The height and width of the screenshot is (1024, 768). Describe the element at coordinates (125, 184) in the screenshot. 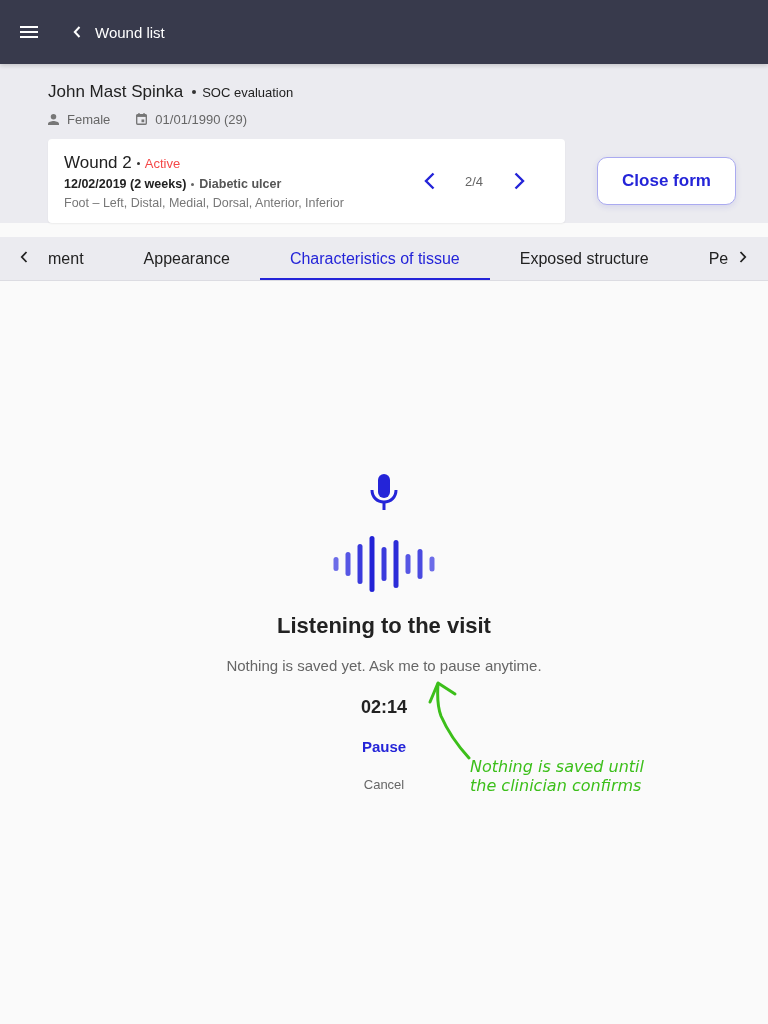

I see `wound-date: 12/02/2019 (2 weeks)` at that location.